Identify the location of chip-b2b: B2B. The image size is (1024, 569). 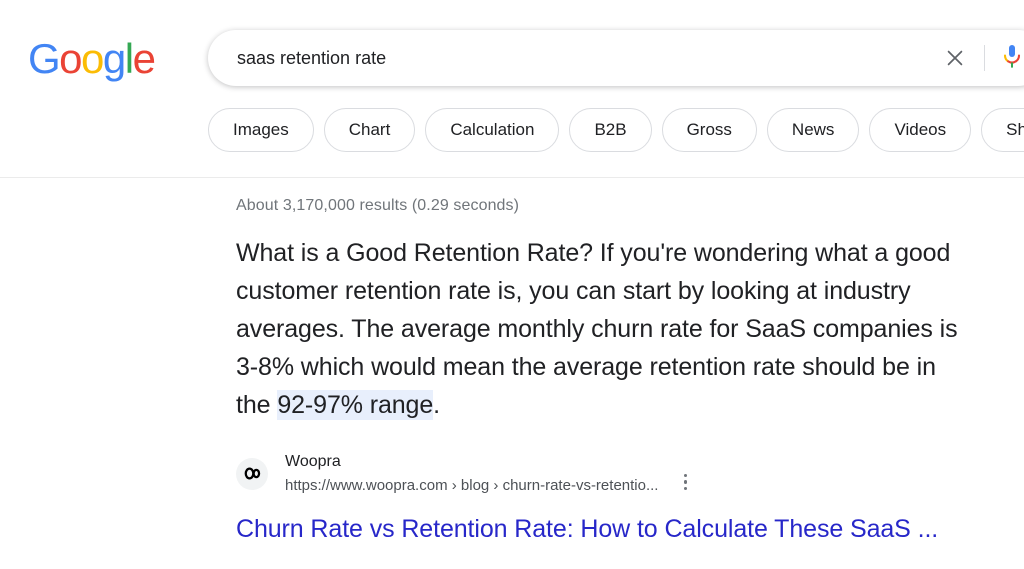
(610, 130).